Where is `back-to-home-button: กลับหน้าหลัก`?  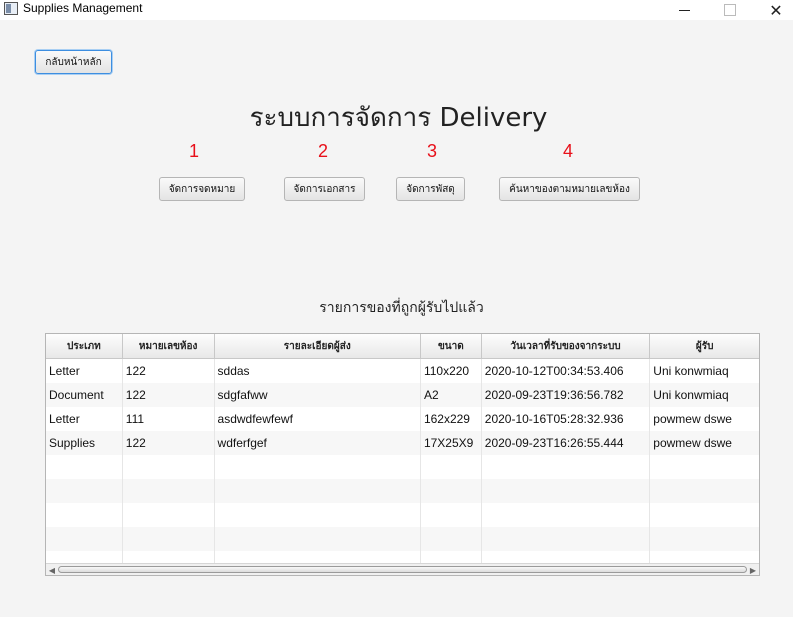 back-to-home-button: กลับหน้าหลัก is located at coordinates (73, 62).